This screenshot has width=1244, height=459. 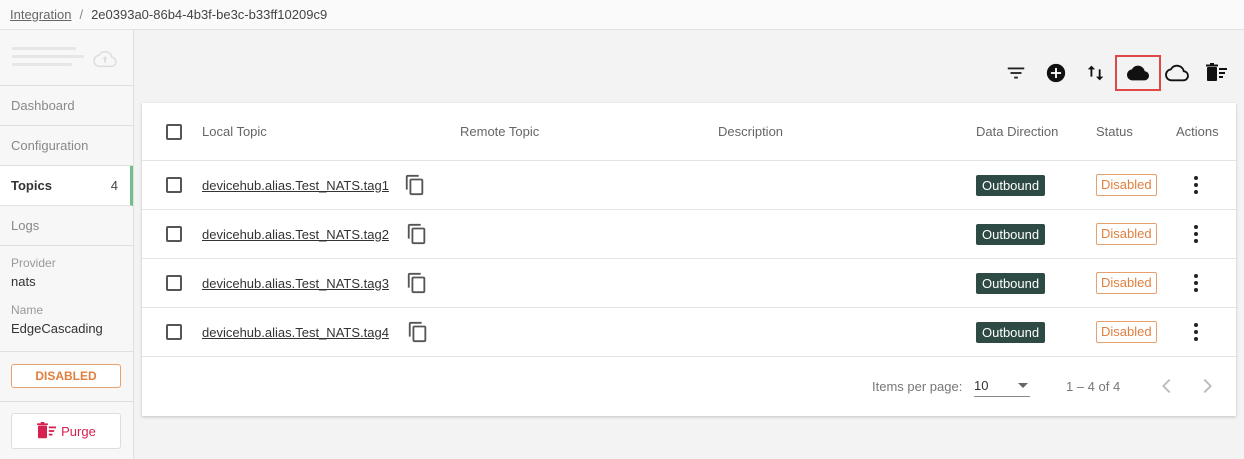 What do you see at coordinates (33, 263) in the screenshot?
I see `provider-label: Provider` at bounding box center [33, 263].